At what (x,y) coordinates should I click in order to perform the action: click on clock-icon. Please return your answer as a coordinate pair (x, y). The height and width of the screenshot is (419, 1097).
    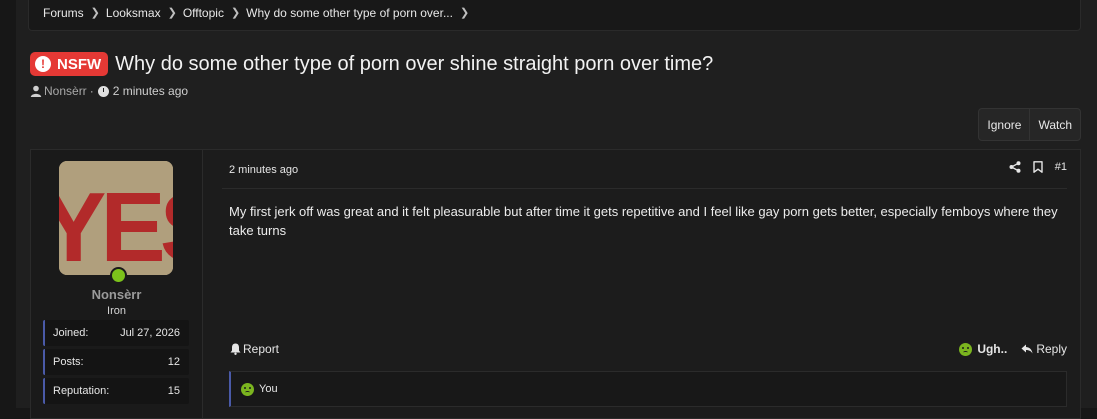
    Looking at the image, I should click on (103, 91).